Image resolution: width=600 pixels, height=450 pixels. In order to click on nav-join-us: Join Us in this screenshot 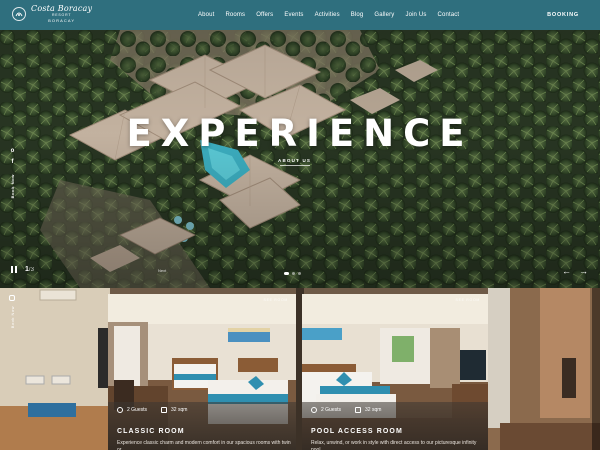, I will do `click(415, 15)`.